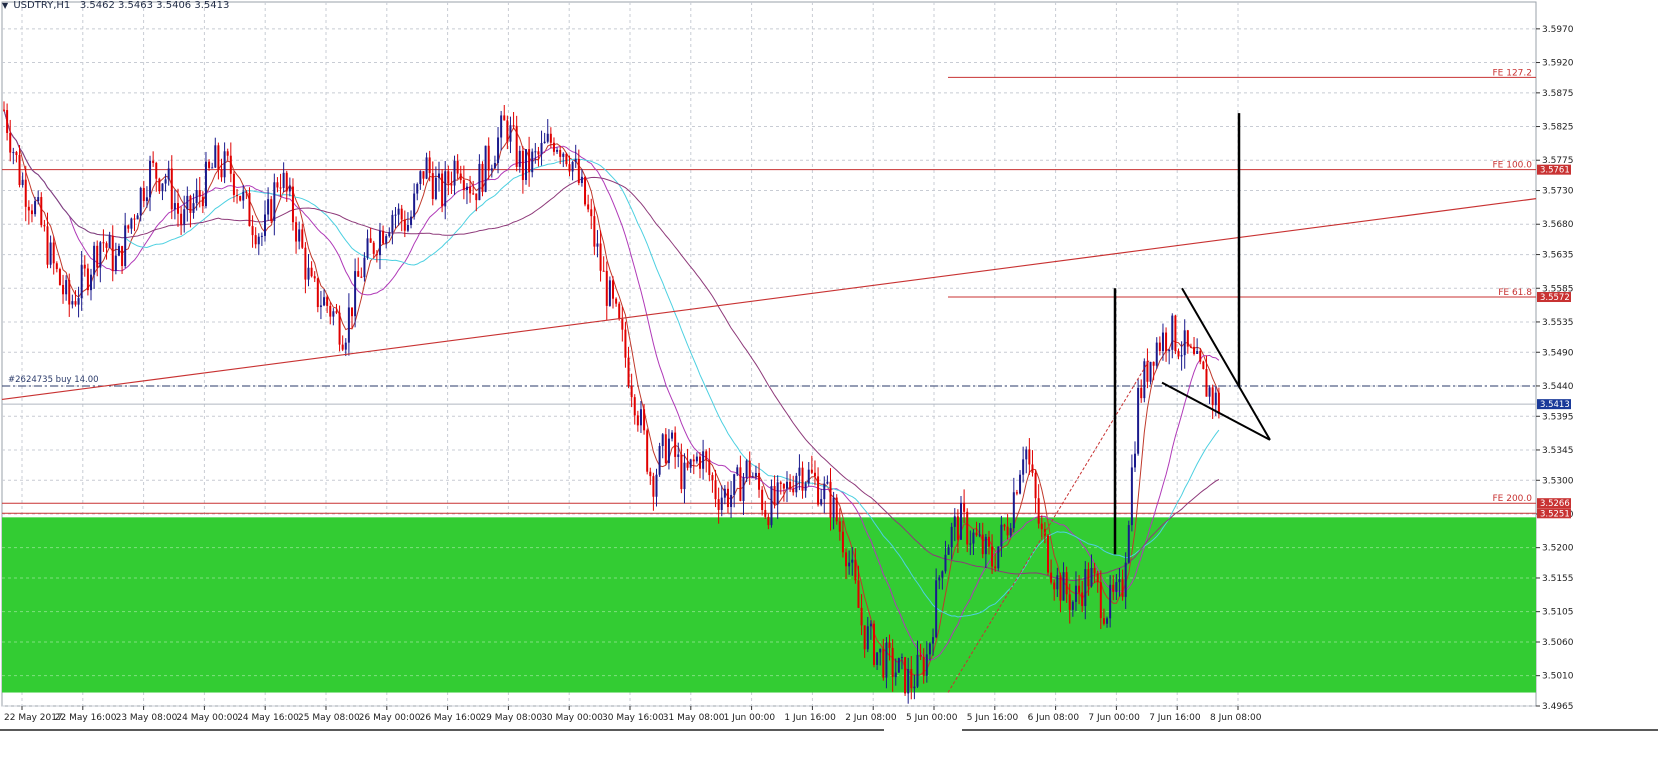 This screenshot has height=773, width=1658. What do you see at coordinates (1558, 128) in the screenshot?
I see `y-tick-label: 3.5825` at bounding box center [1558, 128].